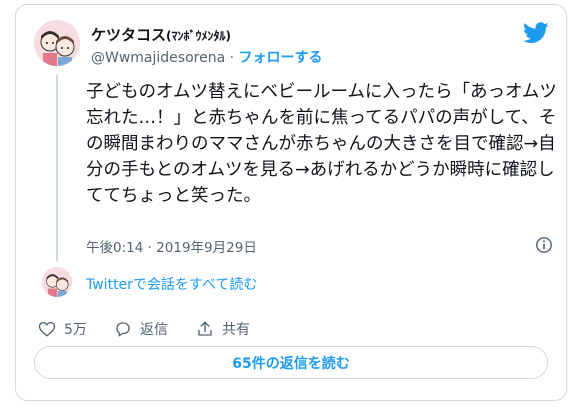  What do you see at coordinates (544, 245) in the screenshot?
I see `info-icon` at bounding box center [544, 245].